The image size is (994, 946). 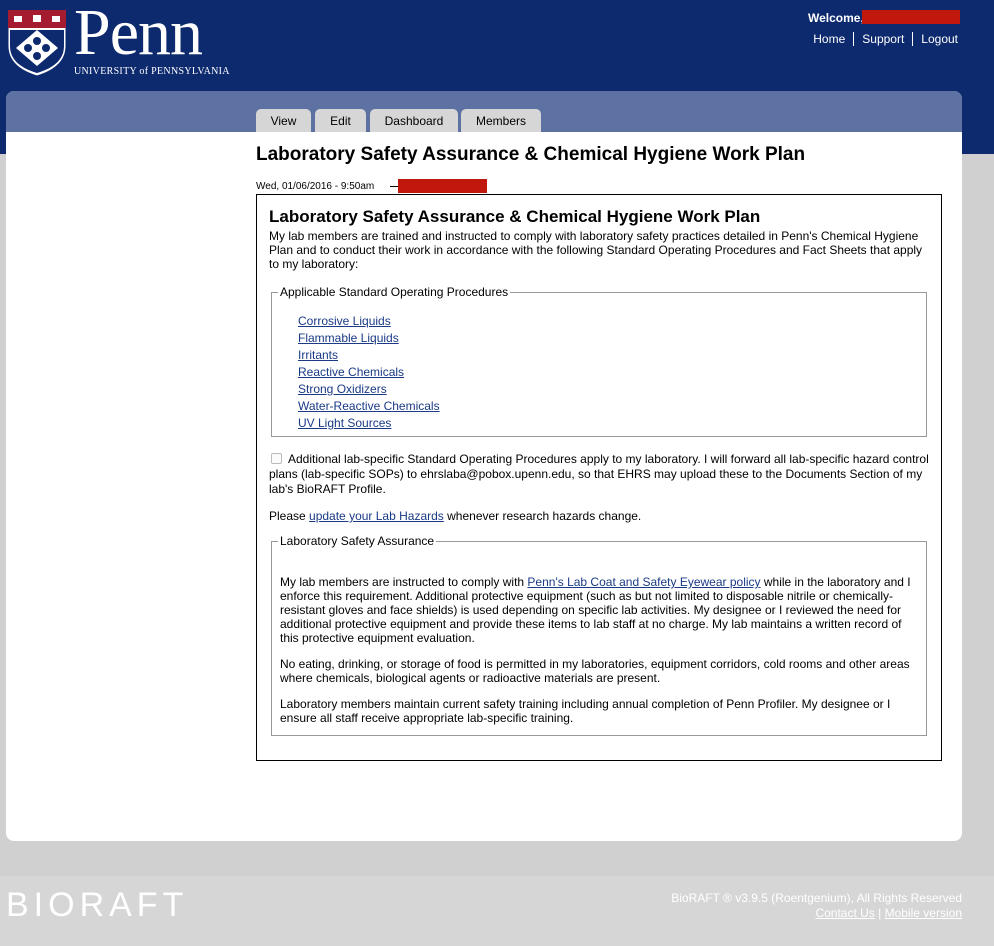 I want to click on list-item: UV Light Sources, so click(x=369, y=423).